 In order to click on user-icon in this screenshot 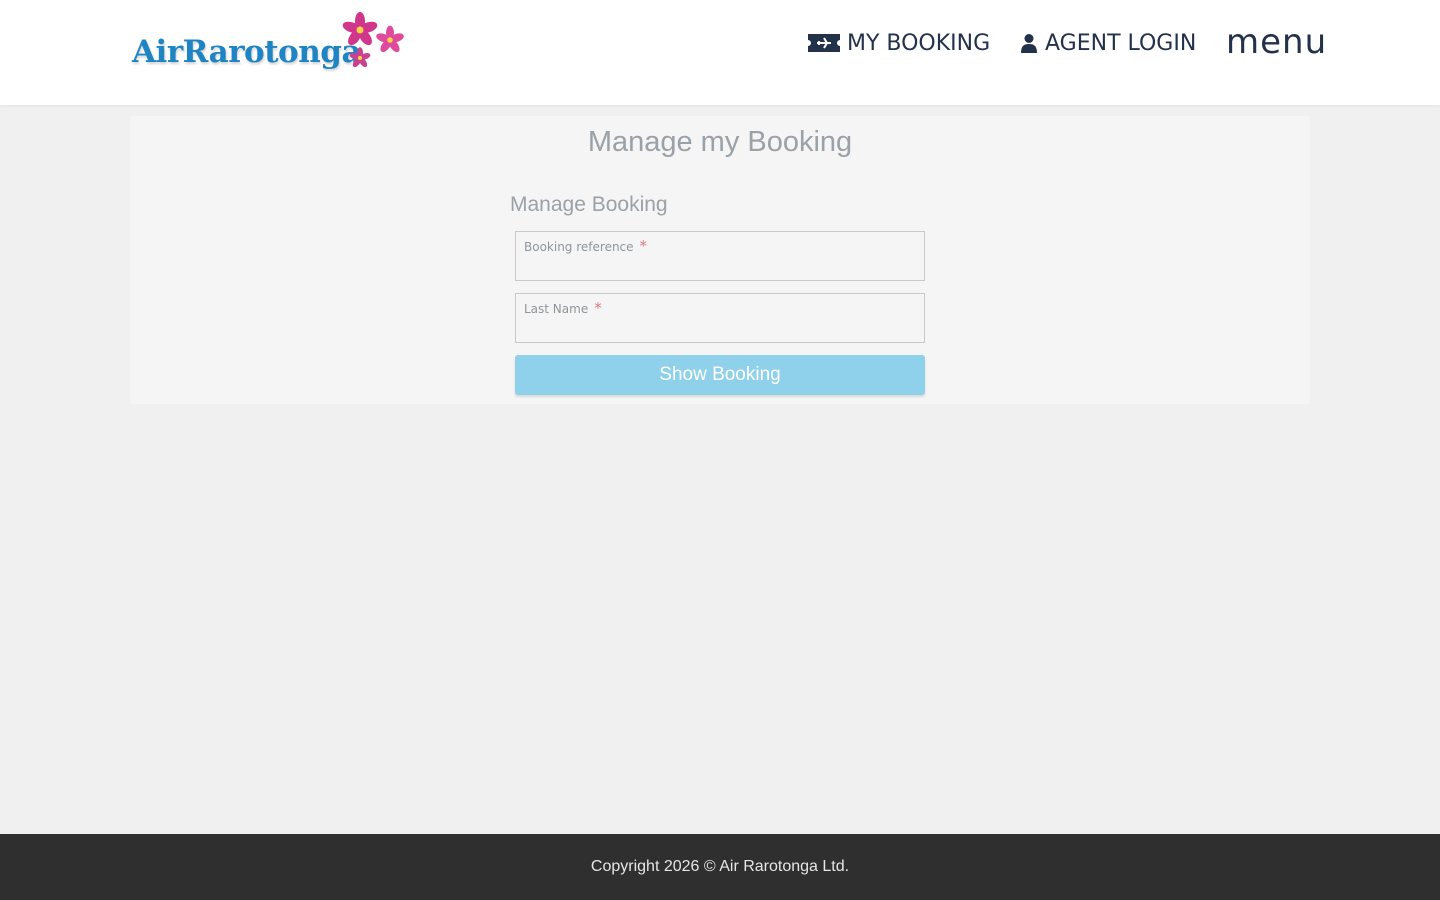, I will do `click(1029, 43)`.